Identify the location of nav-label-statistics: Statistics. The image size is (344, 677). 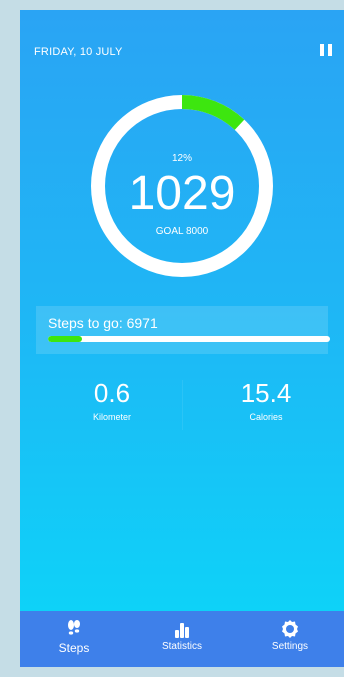
(181, 646).